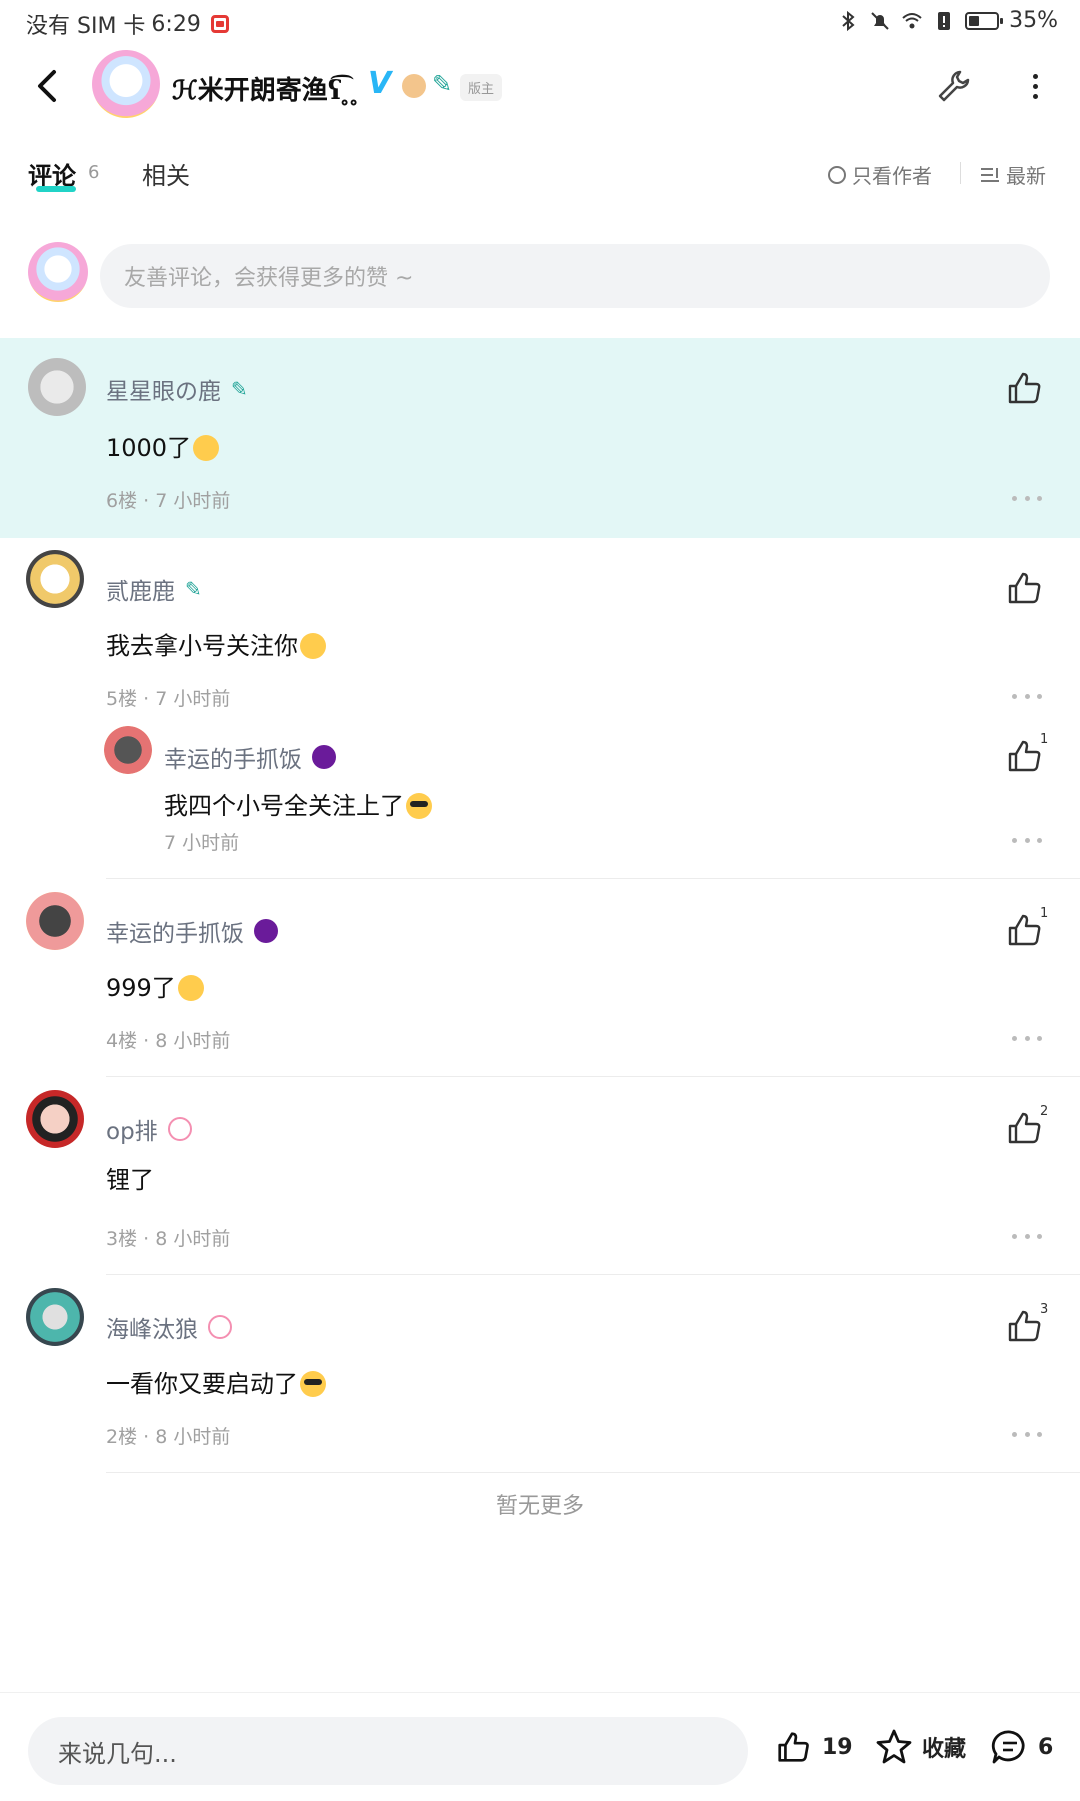  What do you see at coordinates (540, 22) in the screenshot?
I see `status-bar: 没有 SIM 卡 6:29 35%` at bounding box center [540, 22].